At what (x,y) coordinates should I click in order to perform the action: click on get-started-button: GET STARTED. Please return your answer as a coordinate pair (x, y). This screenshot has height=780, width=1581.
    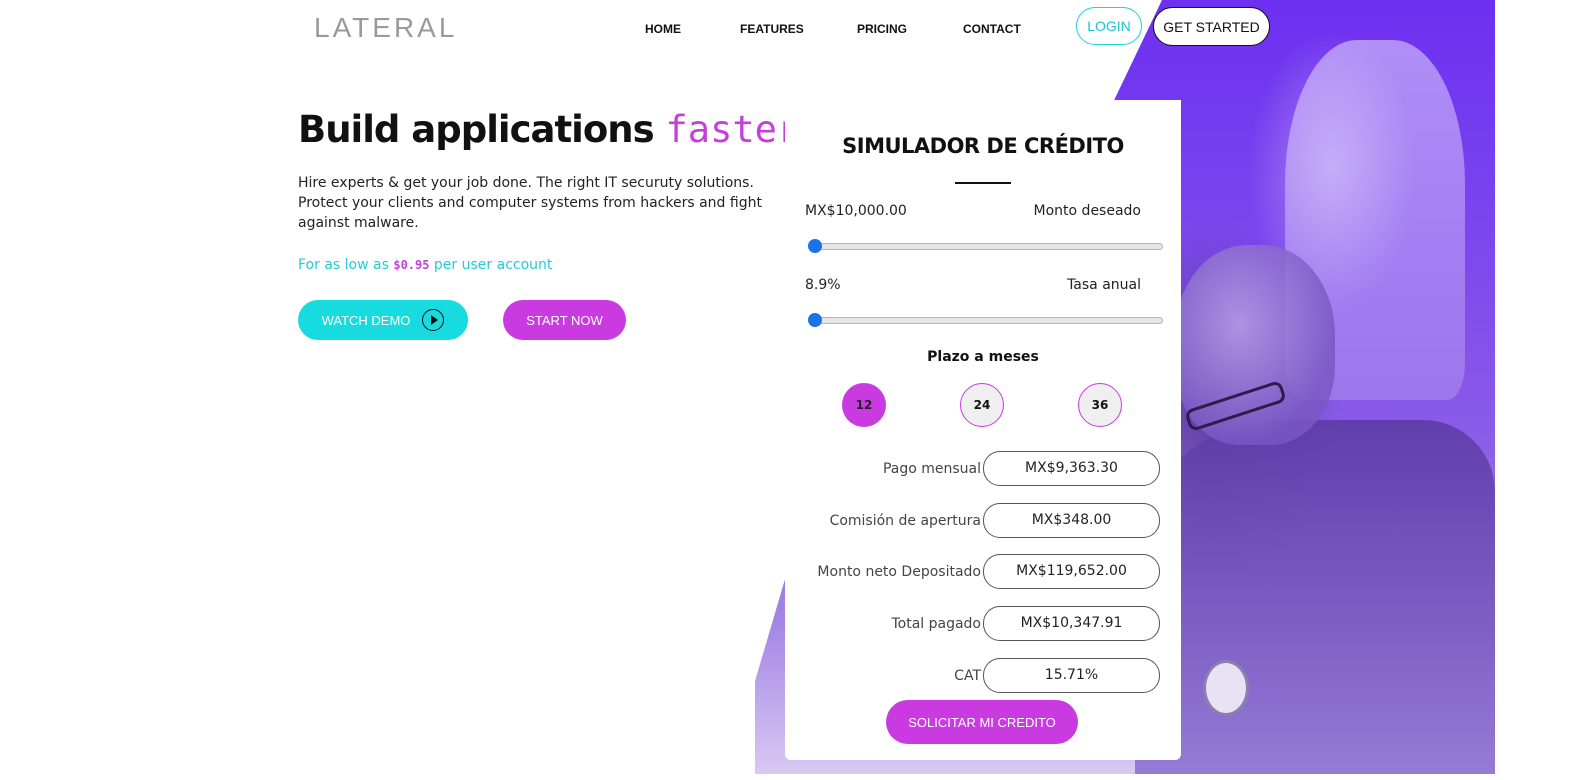
    Looking at the image, I should click on (1211, 26).